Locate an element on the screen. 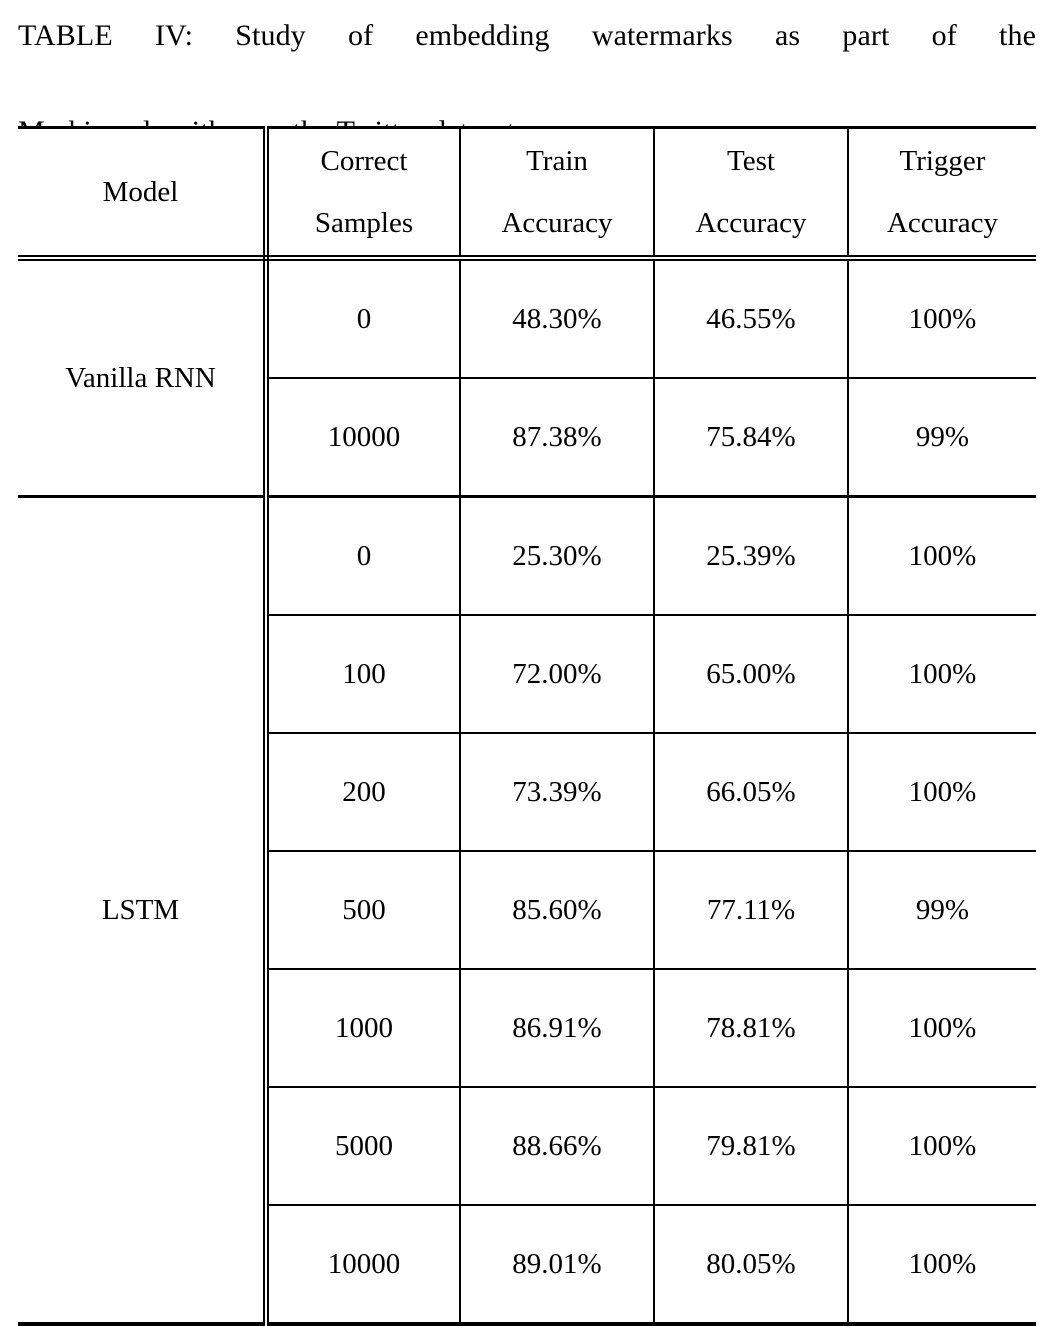 The height and width of the screenshot is (1326, 1056). column-header-correct-samples-line-2: Samples is located at coordinates (364, 223).